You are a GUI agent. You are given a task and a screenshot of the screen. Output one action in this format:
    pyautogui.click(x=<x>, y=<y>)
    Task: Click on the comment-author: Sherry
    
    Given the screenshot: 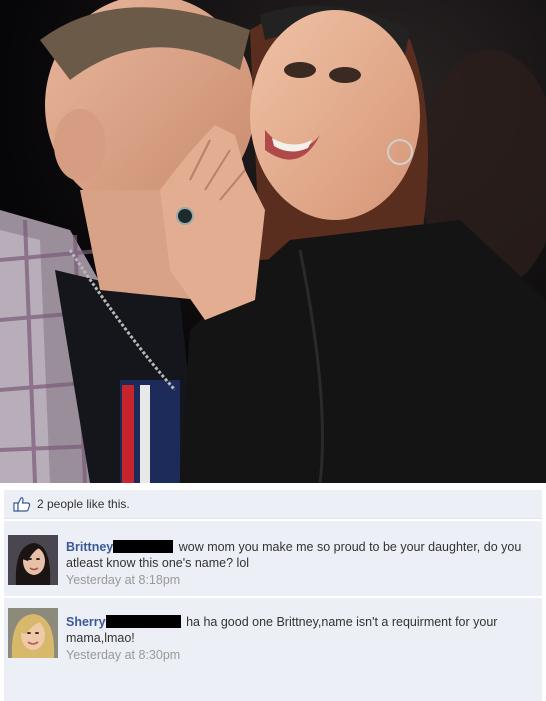 What is the action you would take?
    pyautogui.click(x=86, y=622)
    